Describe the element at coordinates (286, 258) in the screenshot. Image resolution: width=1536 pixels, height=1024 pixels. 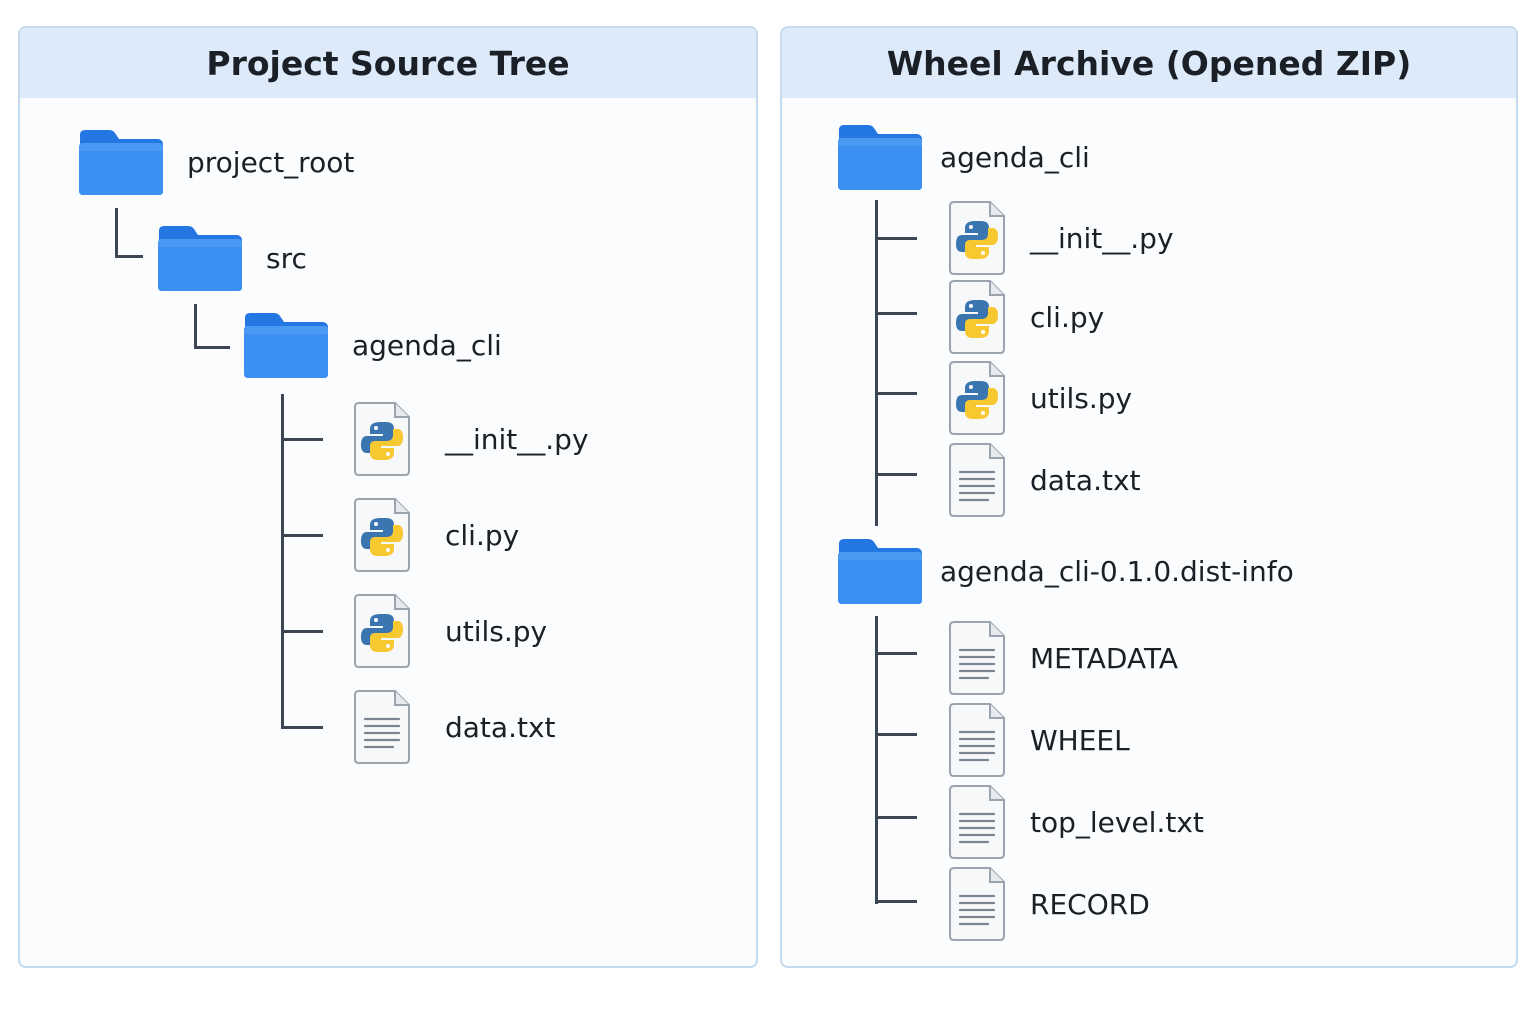
I see `tree-item-label: src` at that location.